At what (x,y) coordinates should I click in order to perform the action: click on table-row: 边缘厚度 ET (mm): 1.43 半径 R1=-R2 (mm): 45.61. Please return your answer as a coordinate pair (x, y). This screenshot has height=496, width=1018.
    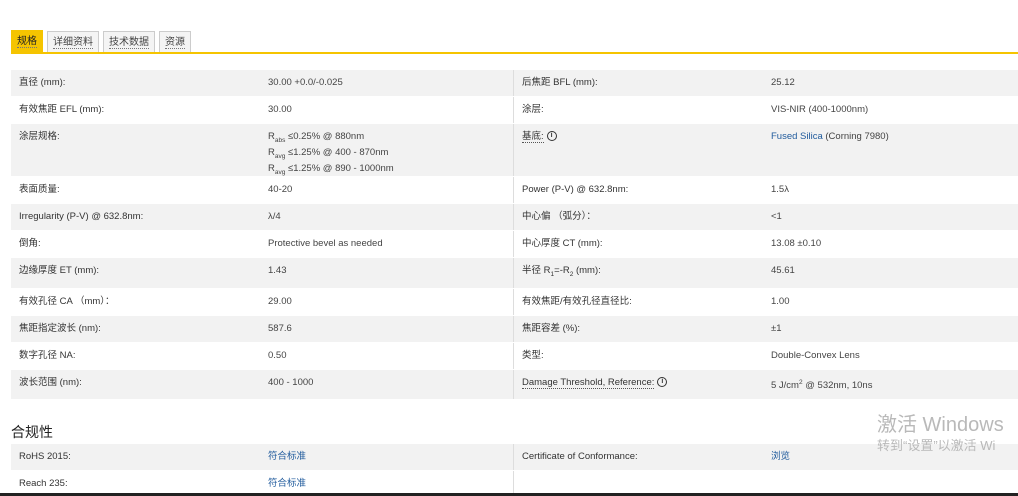
    Looking at the image, I should click on (514, 273).